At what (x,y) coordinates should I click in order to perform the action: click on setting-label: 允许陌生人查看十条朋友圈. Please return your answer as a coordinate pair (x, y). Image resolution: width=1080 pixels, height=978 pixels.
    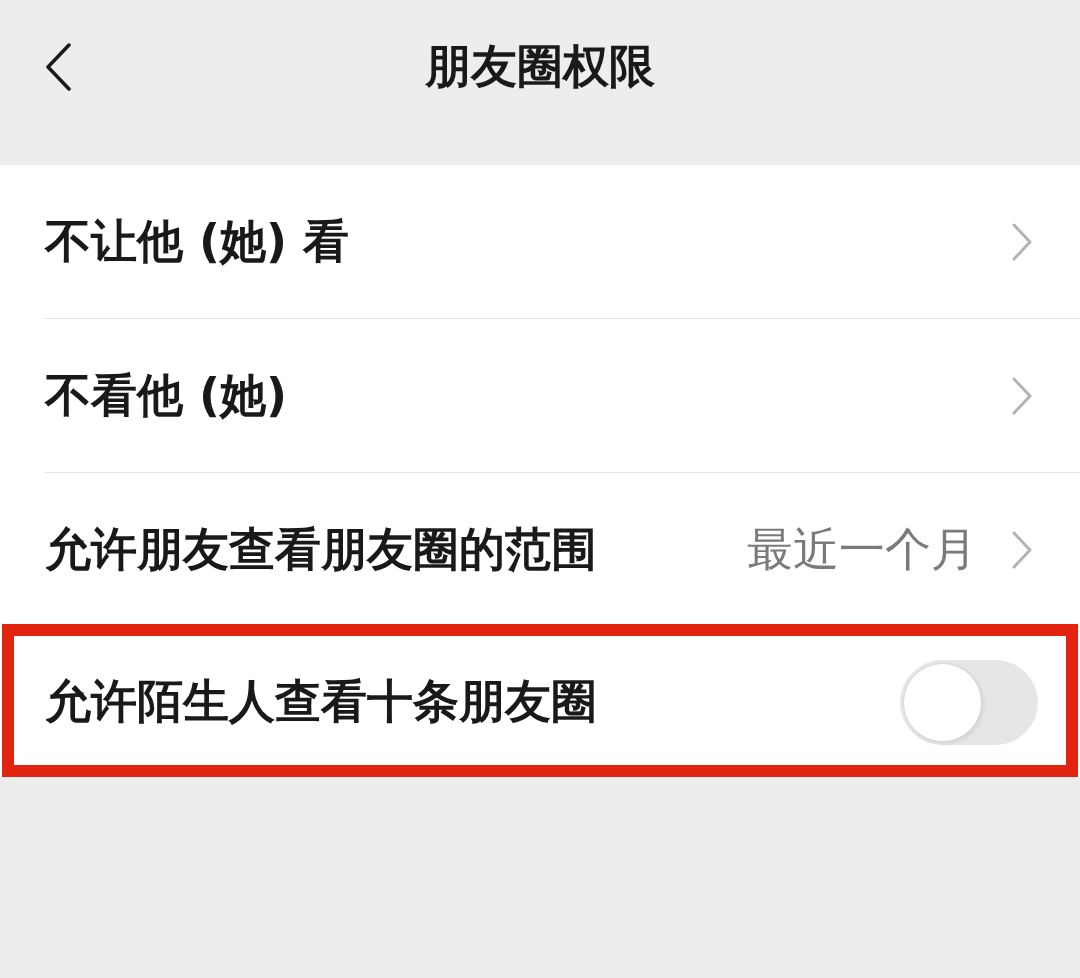
    Looking at the image, I should click on (321, 702).